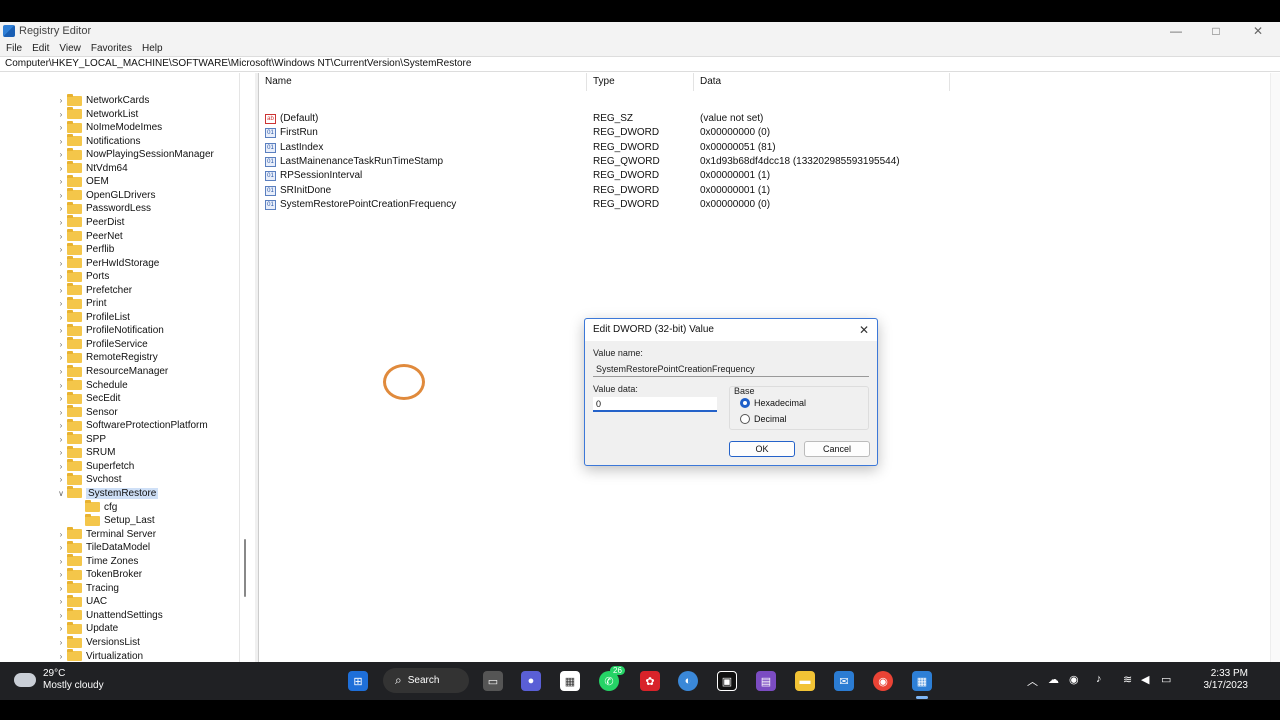 This screenshot has width=1280, height=720. I want to click on tree-item: › Notifications, so click(98, 141).